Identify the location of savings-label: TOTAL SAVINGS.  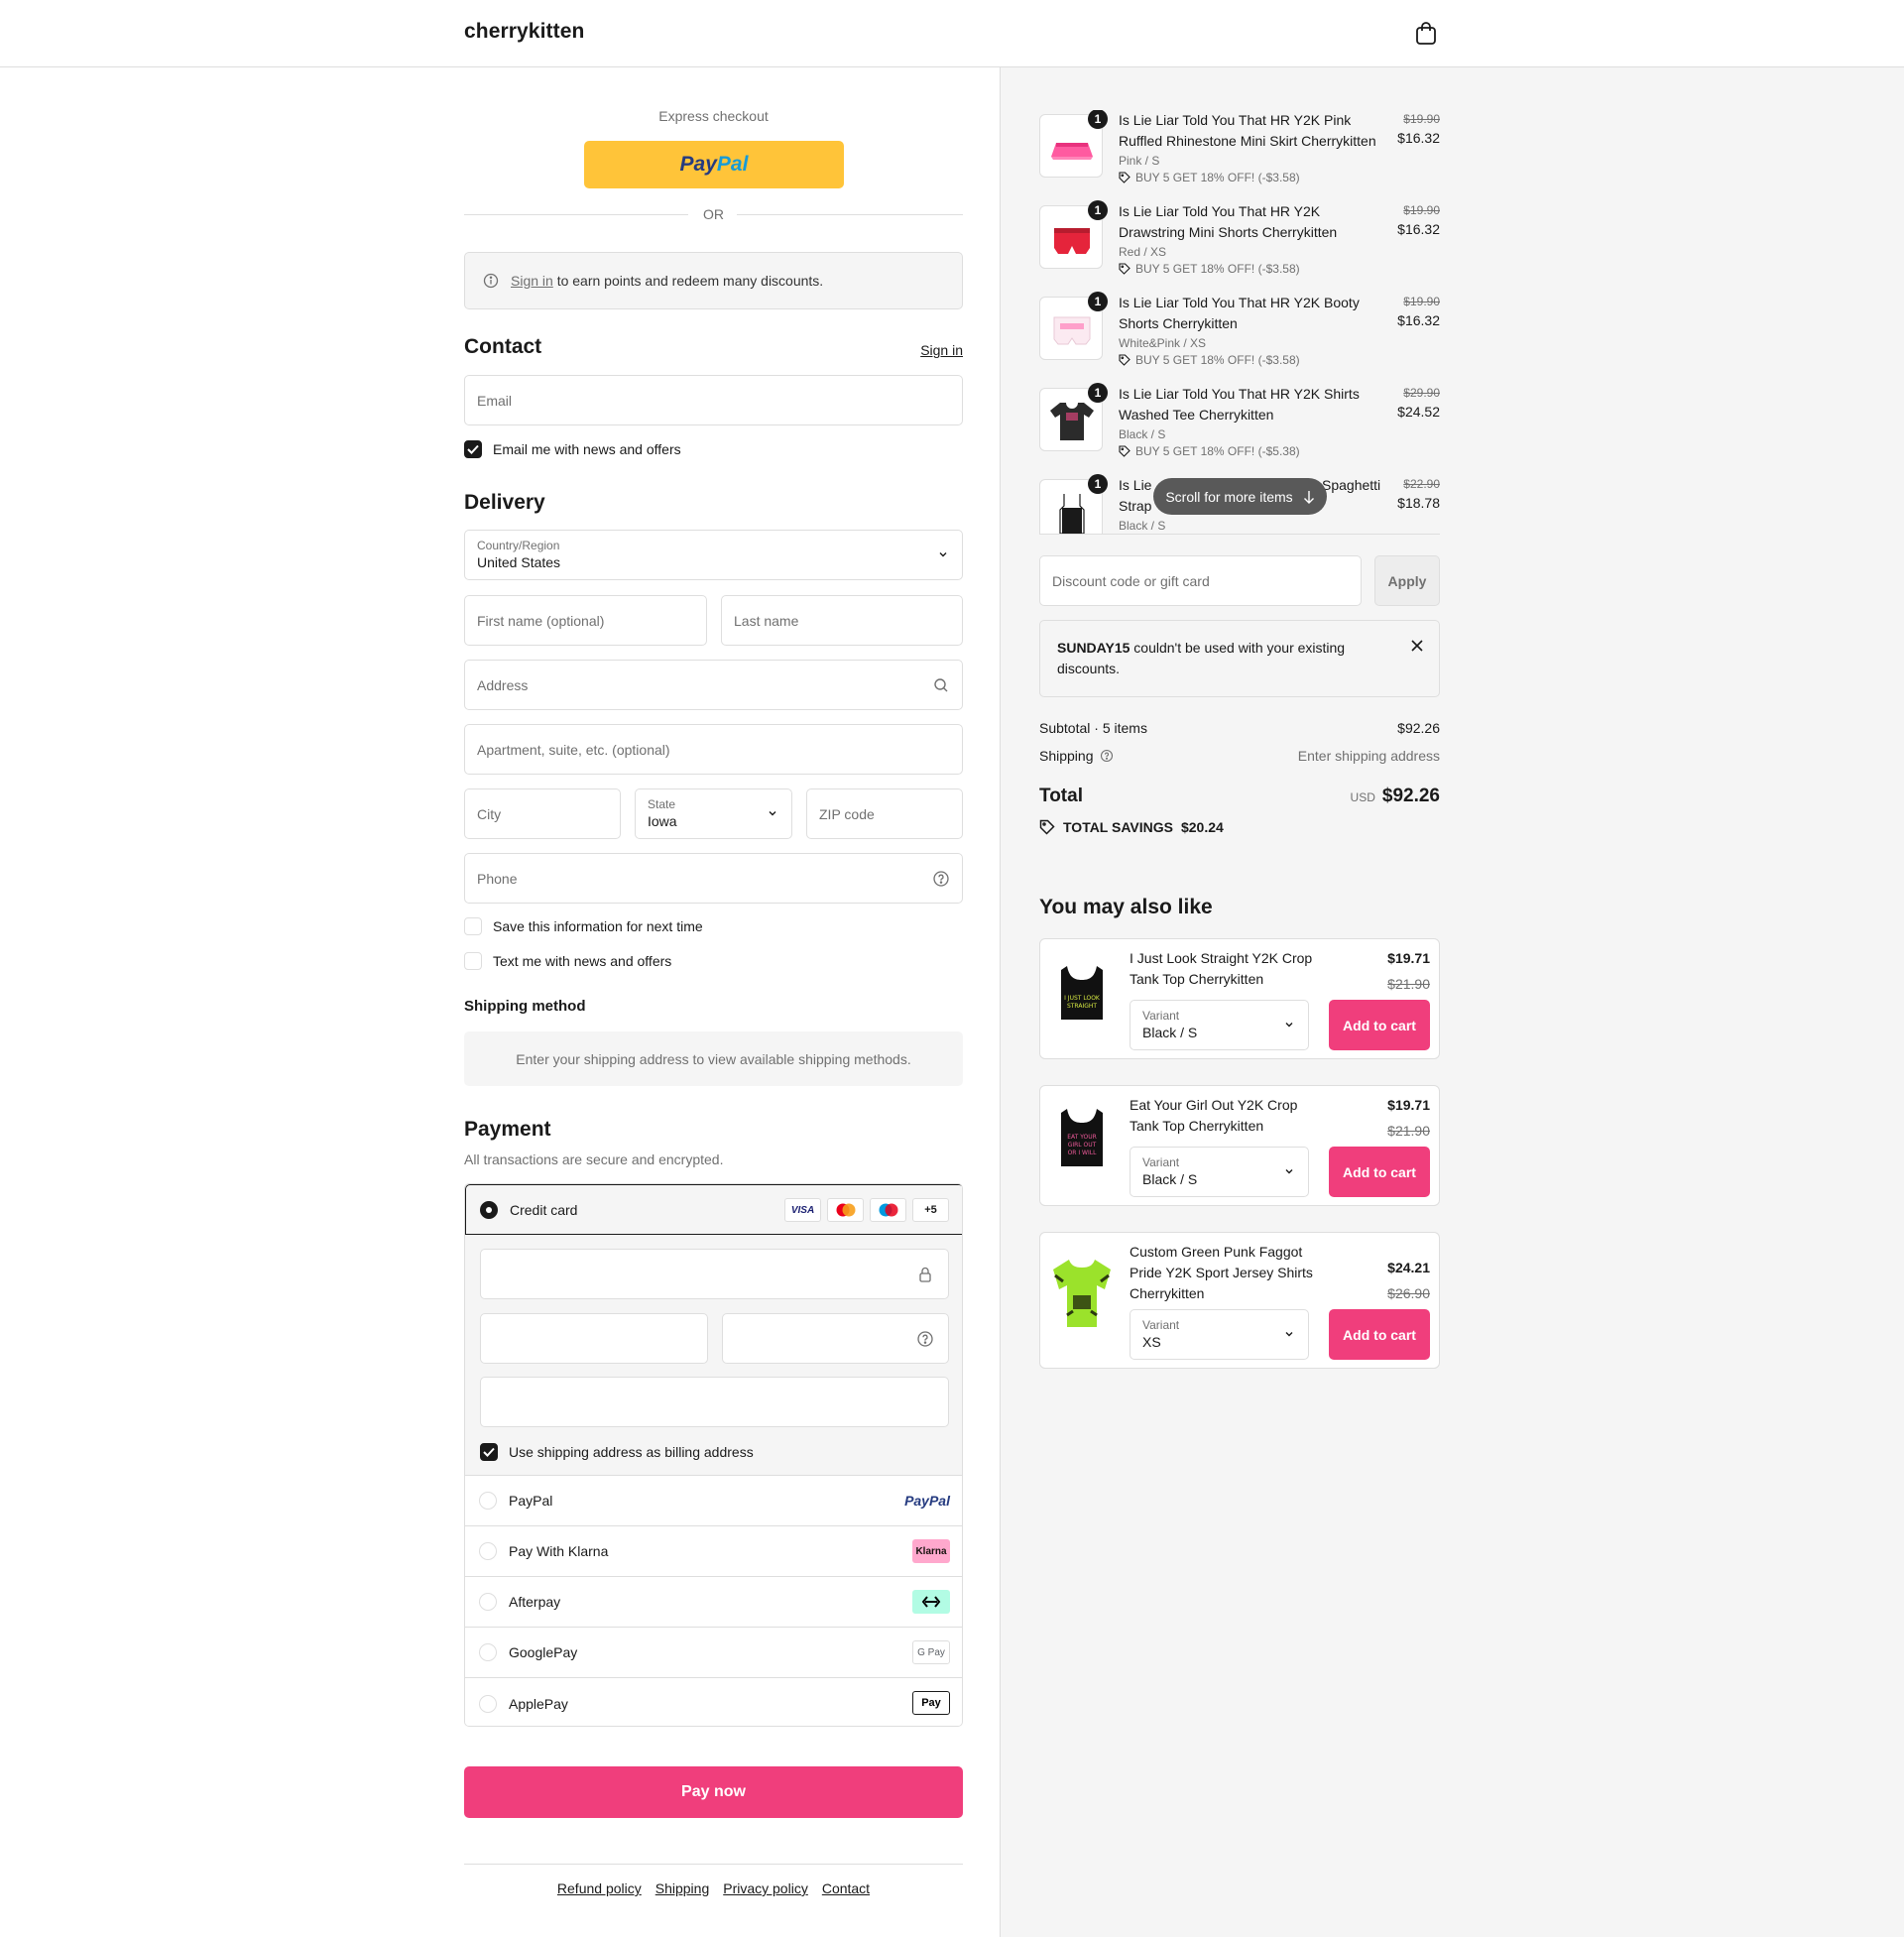
(1118, 827).